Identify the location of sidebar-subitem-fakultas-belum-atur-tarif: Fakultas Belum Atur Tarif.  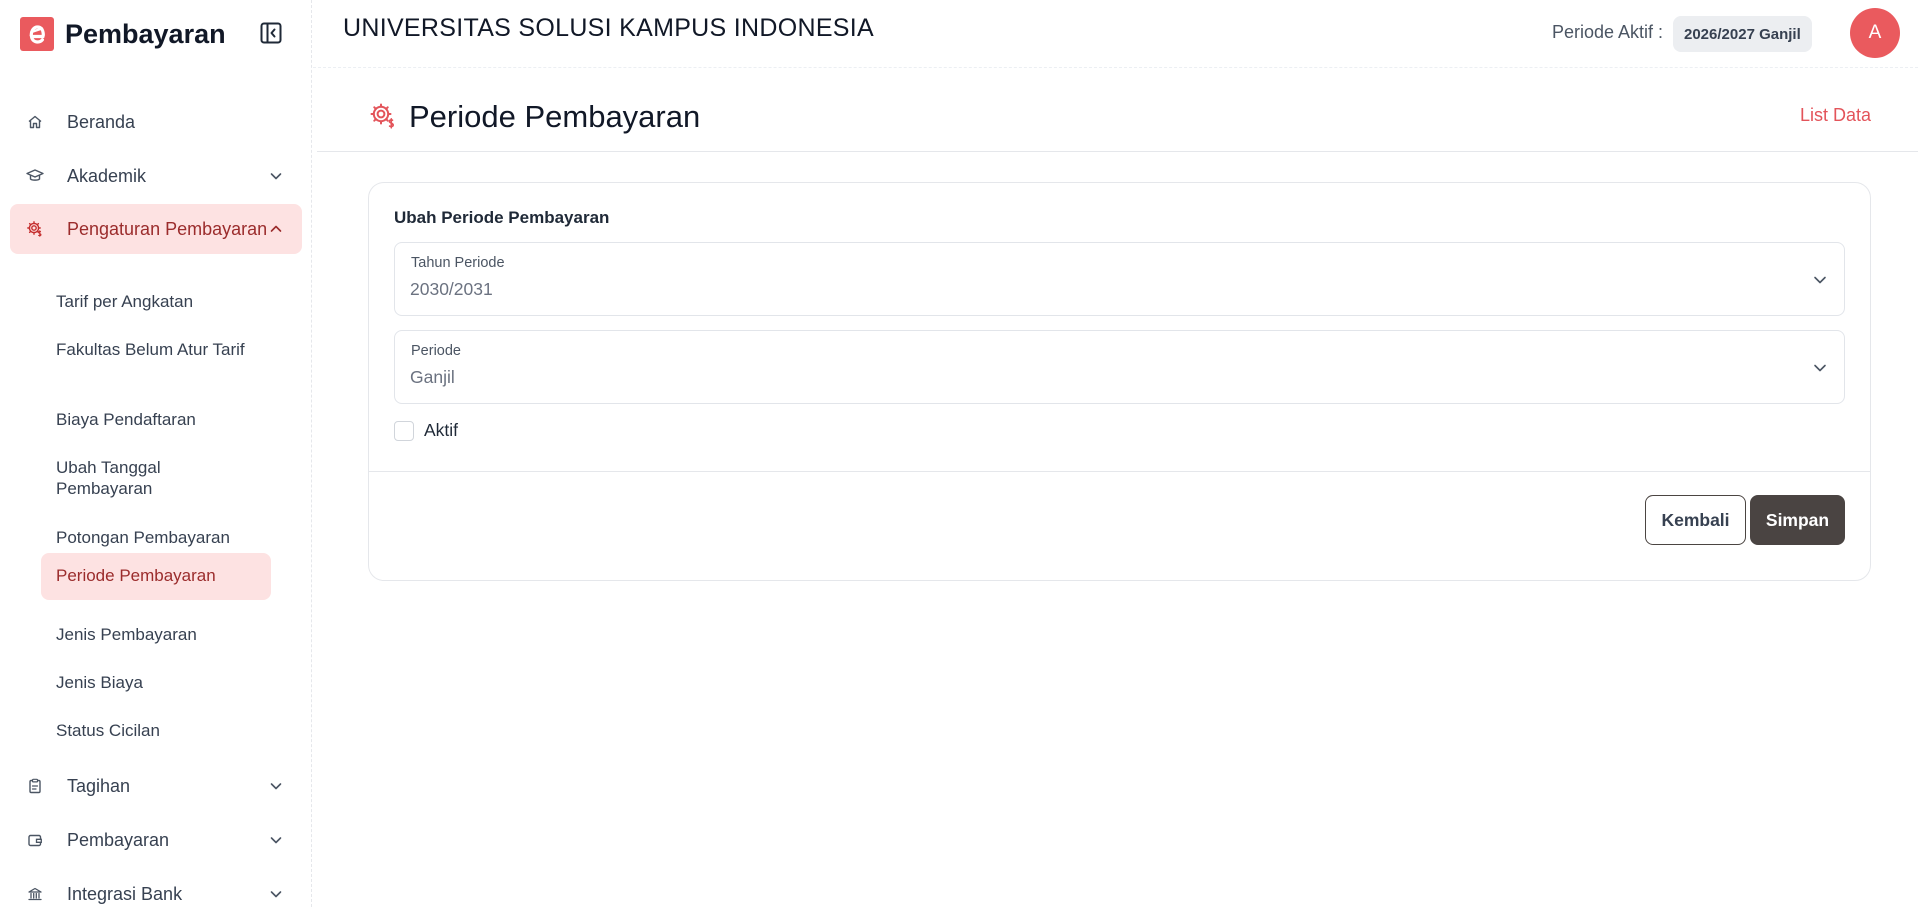
(156, 349).